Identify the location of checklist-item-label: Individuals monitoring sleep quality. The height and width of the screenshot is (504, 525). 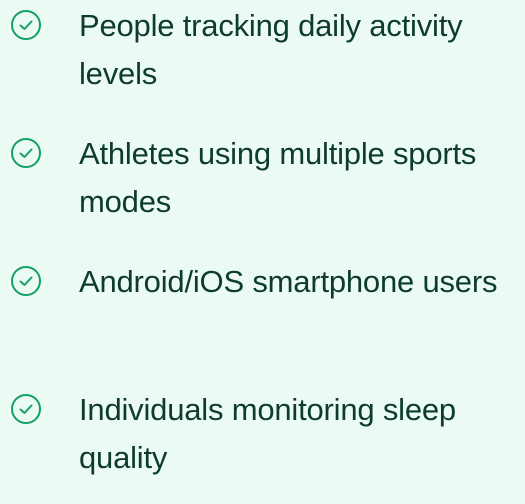
(267, 433).